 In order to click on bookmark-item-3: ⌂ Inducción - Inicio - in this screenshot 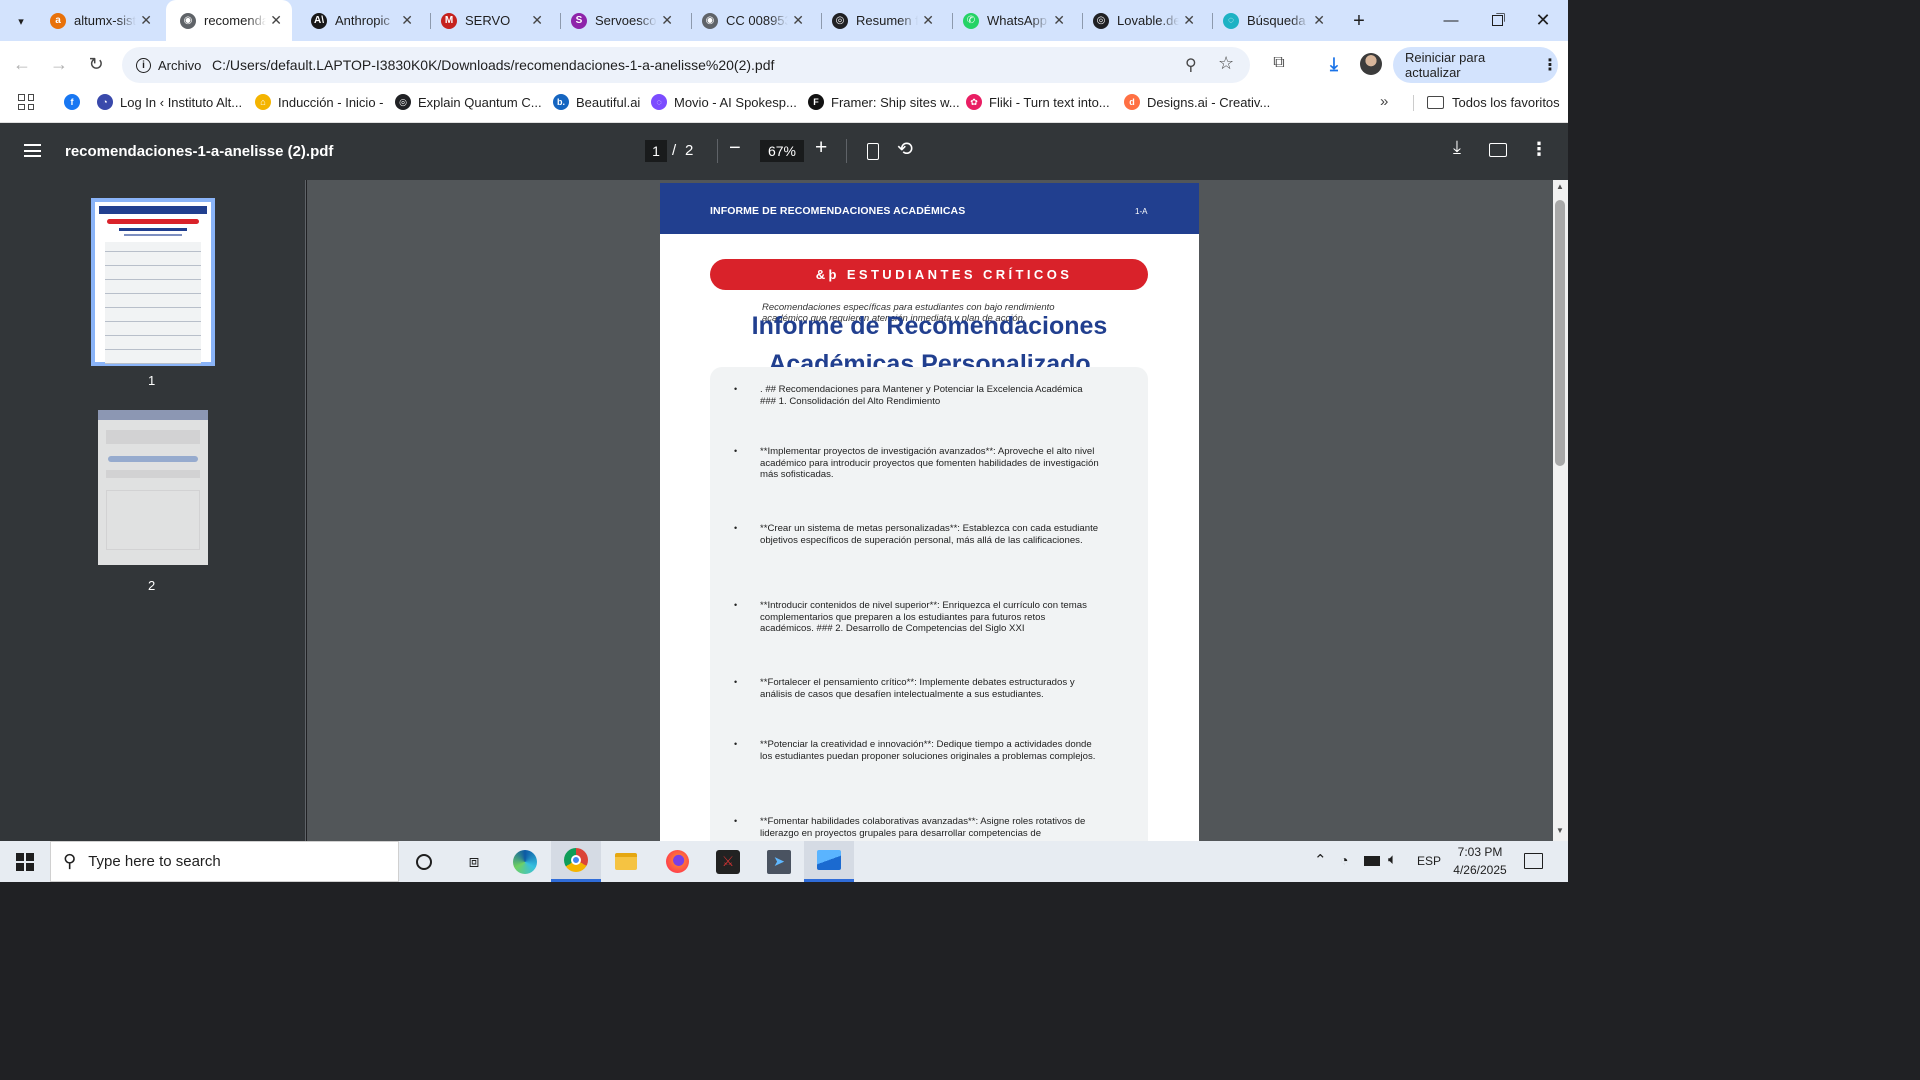, I will do `click(319, 102)`.